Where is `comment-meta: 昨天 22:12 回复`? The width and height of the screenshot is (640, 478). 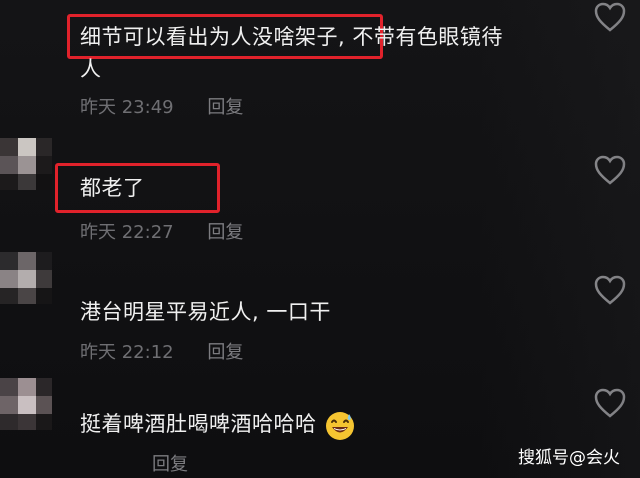 comment-meta: 昨天 22:12 回复 is located at coordinates (161, 351).